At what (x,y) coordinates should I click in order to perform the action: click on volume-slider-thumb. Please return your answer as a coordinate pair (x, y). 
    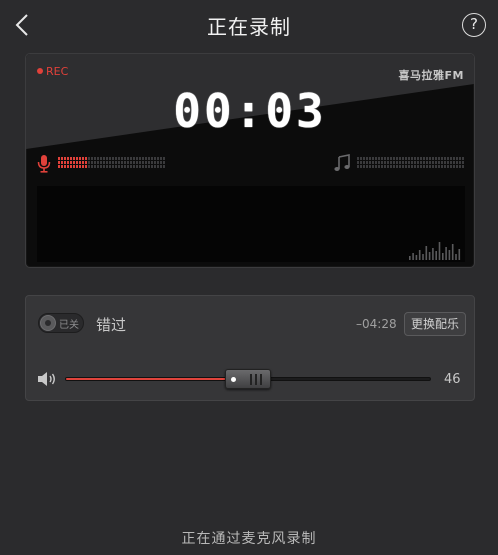
    Looking at the image, I should click on (248, 379).